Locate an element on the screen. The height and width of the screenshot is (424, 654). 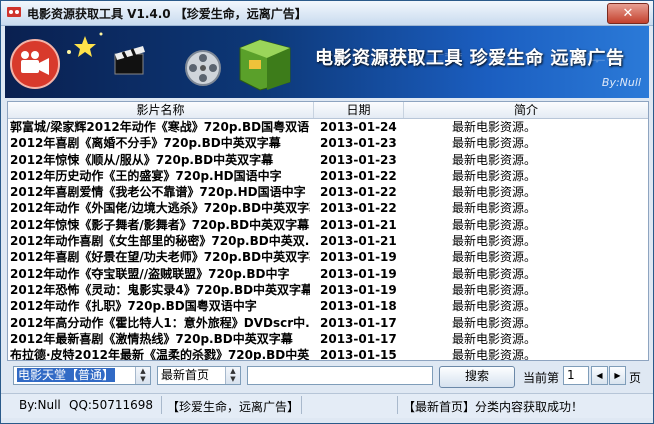
box-icon is located at coordinates (265, 65).